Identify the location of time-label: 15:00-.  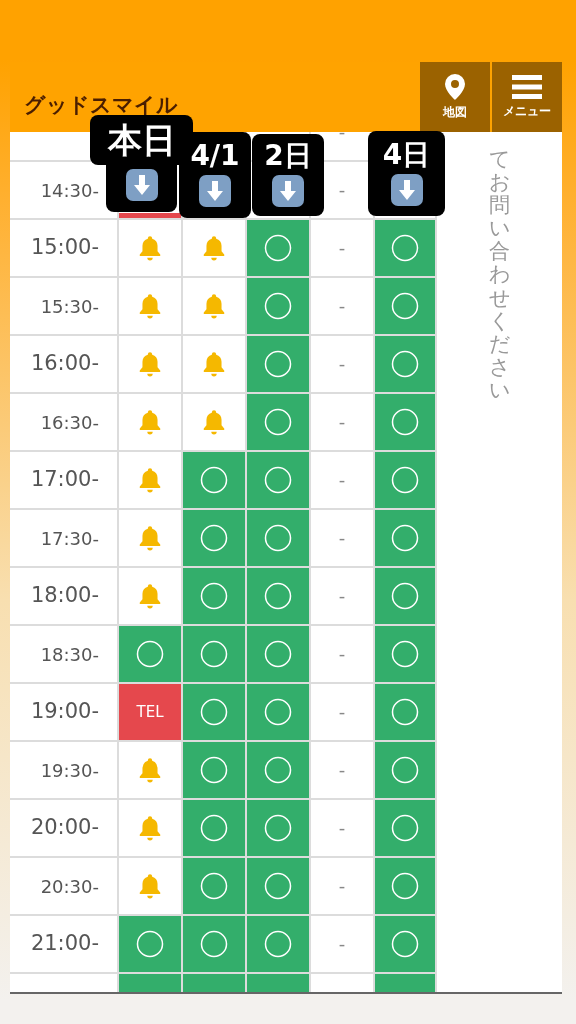
(64, 248).